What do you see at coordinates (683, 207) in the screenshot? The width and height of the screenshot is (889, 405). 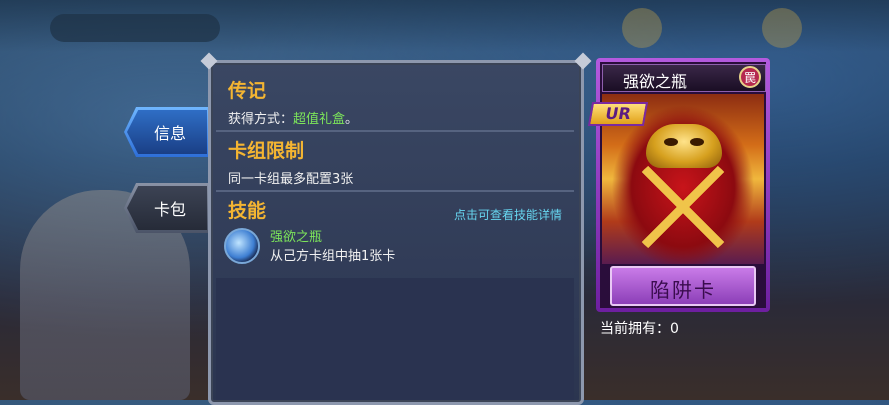 I see `pot-of-greed-art` at bounding box center [683, 207].